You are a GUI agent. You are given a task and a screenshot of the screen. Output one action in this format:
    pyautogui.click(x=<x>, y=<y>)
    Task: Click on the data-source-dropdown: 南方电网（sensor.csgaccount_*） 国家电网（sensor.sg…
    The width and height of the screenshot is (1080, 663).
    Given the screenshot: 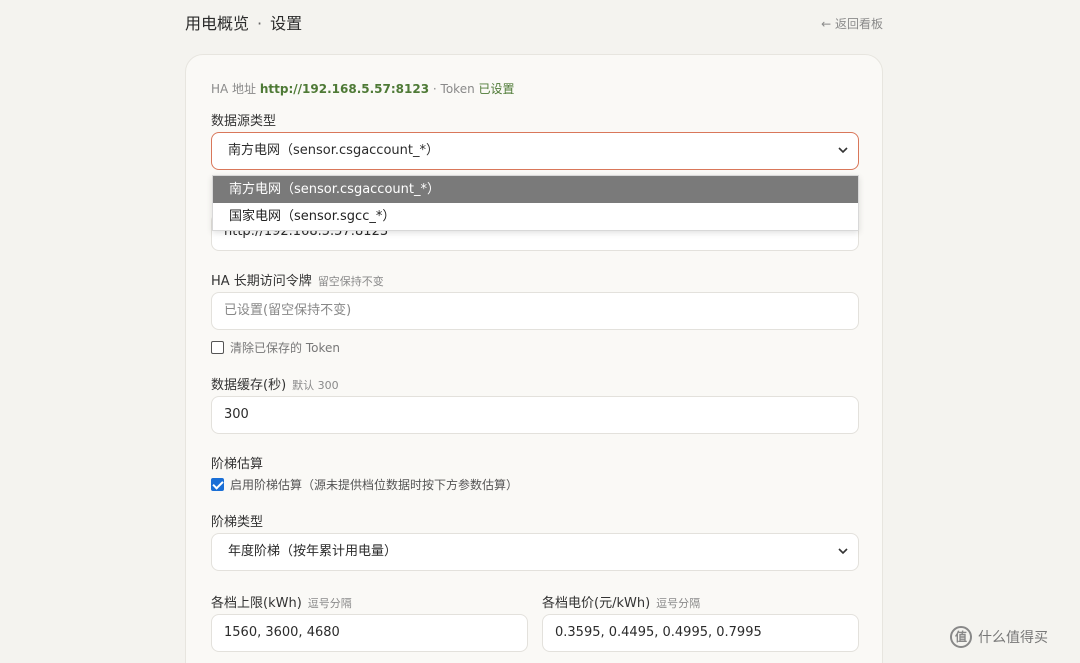 What is the action you would take?
    pyautogui.click(x=535, y=203)
    